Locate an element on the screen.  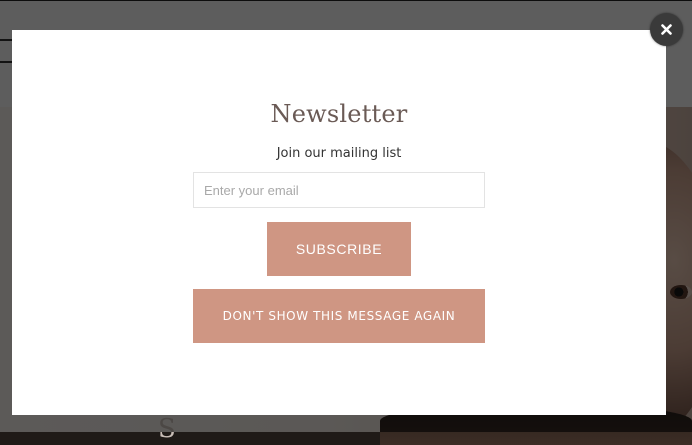
modal-subtitle: Join our mailing list is located at coordinates (339, 153).